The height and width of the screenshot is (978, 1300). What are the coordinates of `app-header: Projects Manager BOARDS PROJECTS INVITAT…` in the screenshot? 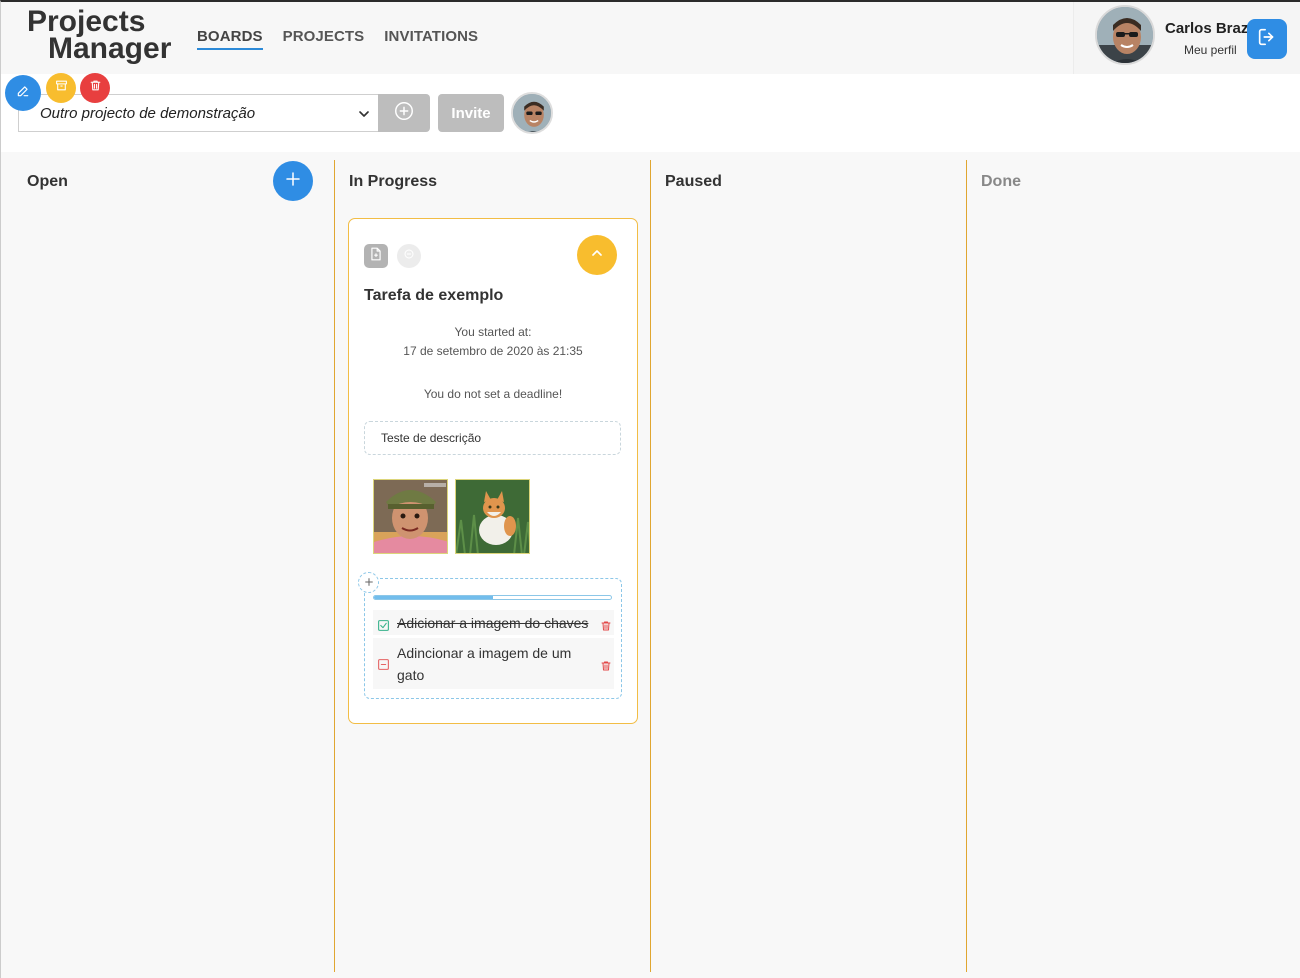 It's located at (650, 38).